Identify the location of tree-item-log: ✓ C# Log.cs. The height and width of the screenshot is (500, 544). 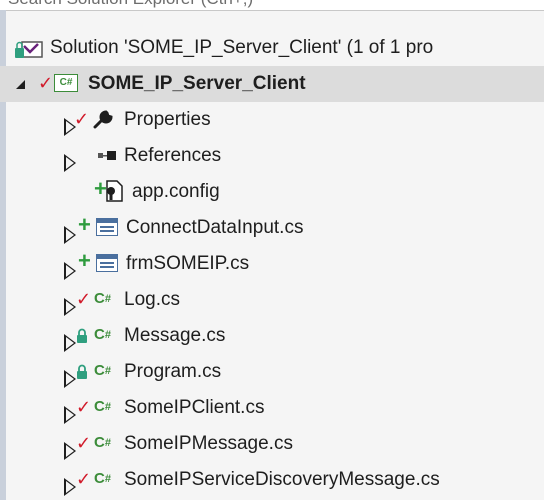
(272, 300).